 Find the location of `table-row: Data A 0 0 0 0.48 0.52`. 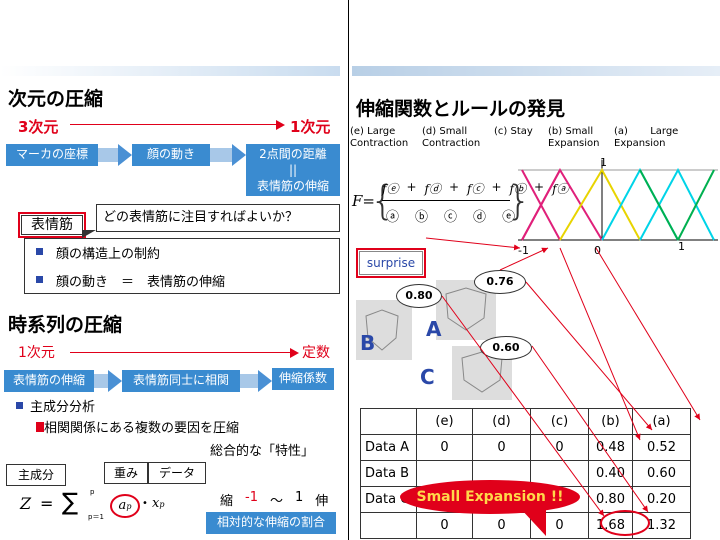

table-row: Data A 0 0 0 0.48 0.52 is located at coordinates (525, 447).